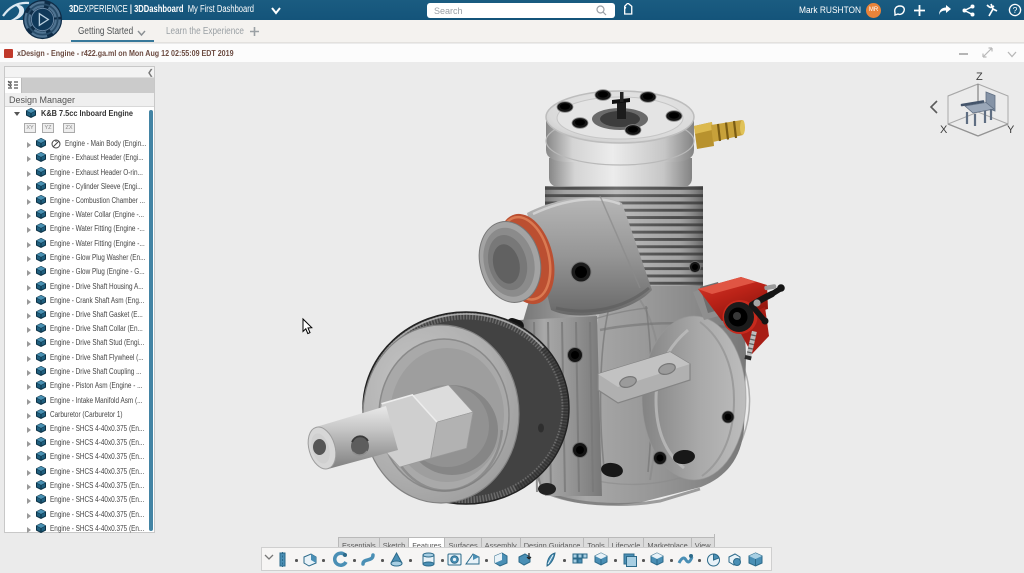  Describe the element at coordinates (979, 77) in the screenshot. I see `svg-text: Z` at that location.